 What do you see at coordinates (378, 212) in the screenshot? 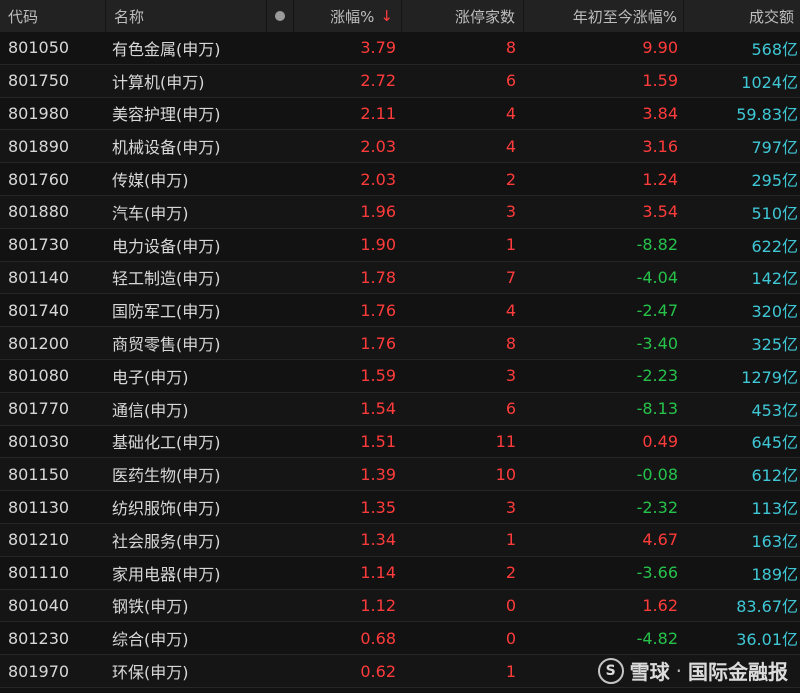
I see `cell-change: 1.96` at bounding box center [378, 212].